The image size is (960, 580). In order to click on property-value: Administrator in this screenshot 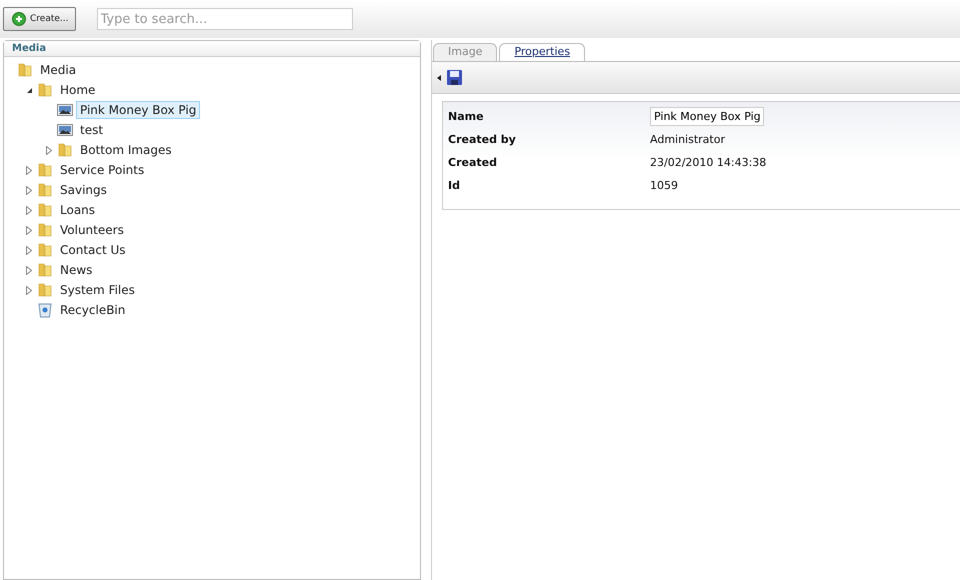, I will do `click(687, 139)`.